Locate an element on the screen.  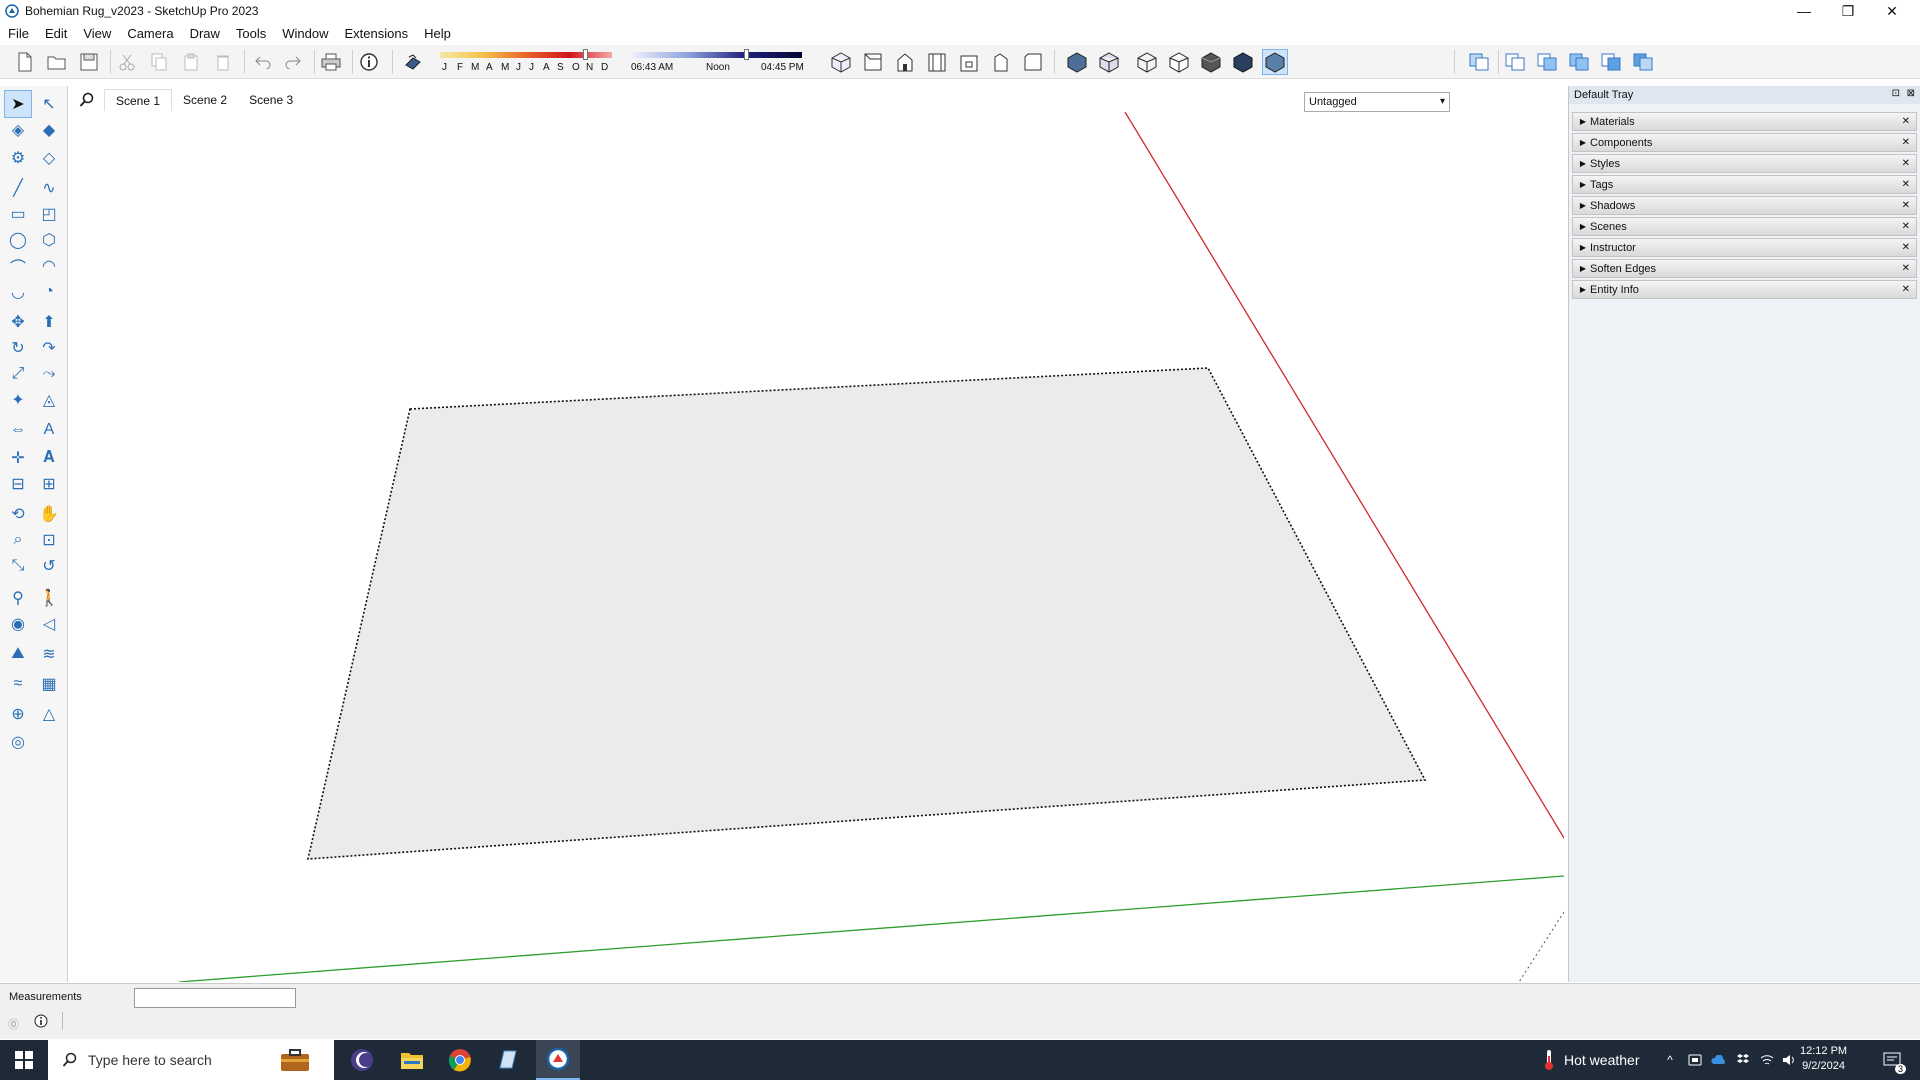
onedrive-icon is located at coordinates (1719, 1060).